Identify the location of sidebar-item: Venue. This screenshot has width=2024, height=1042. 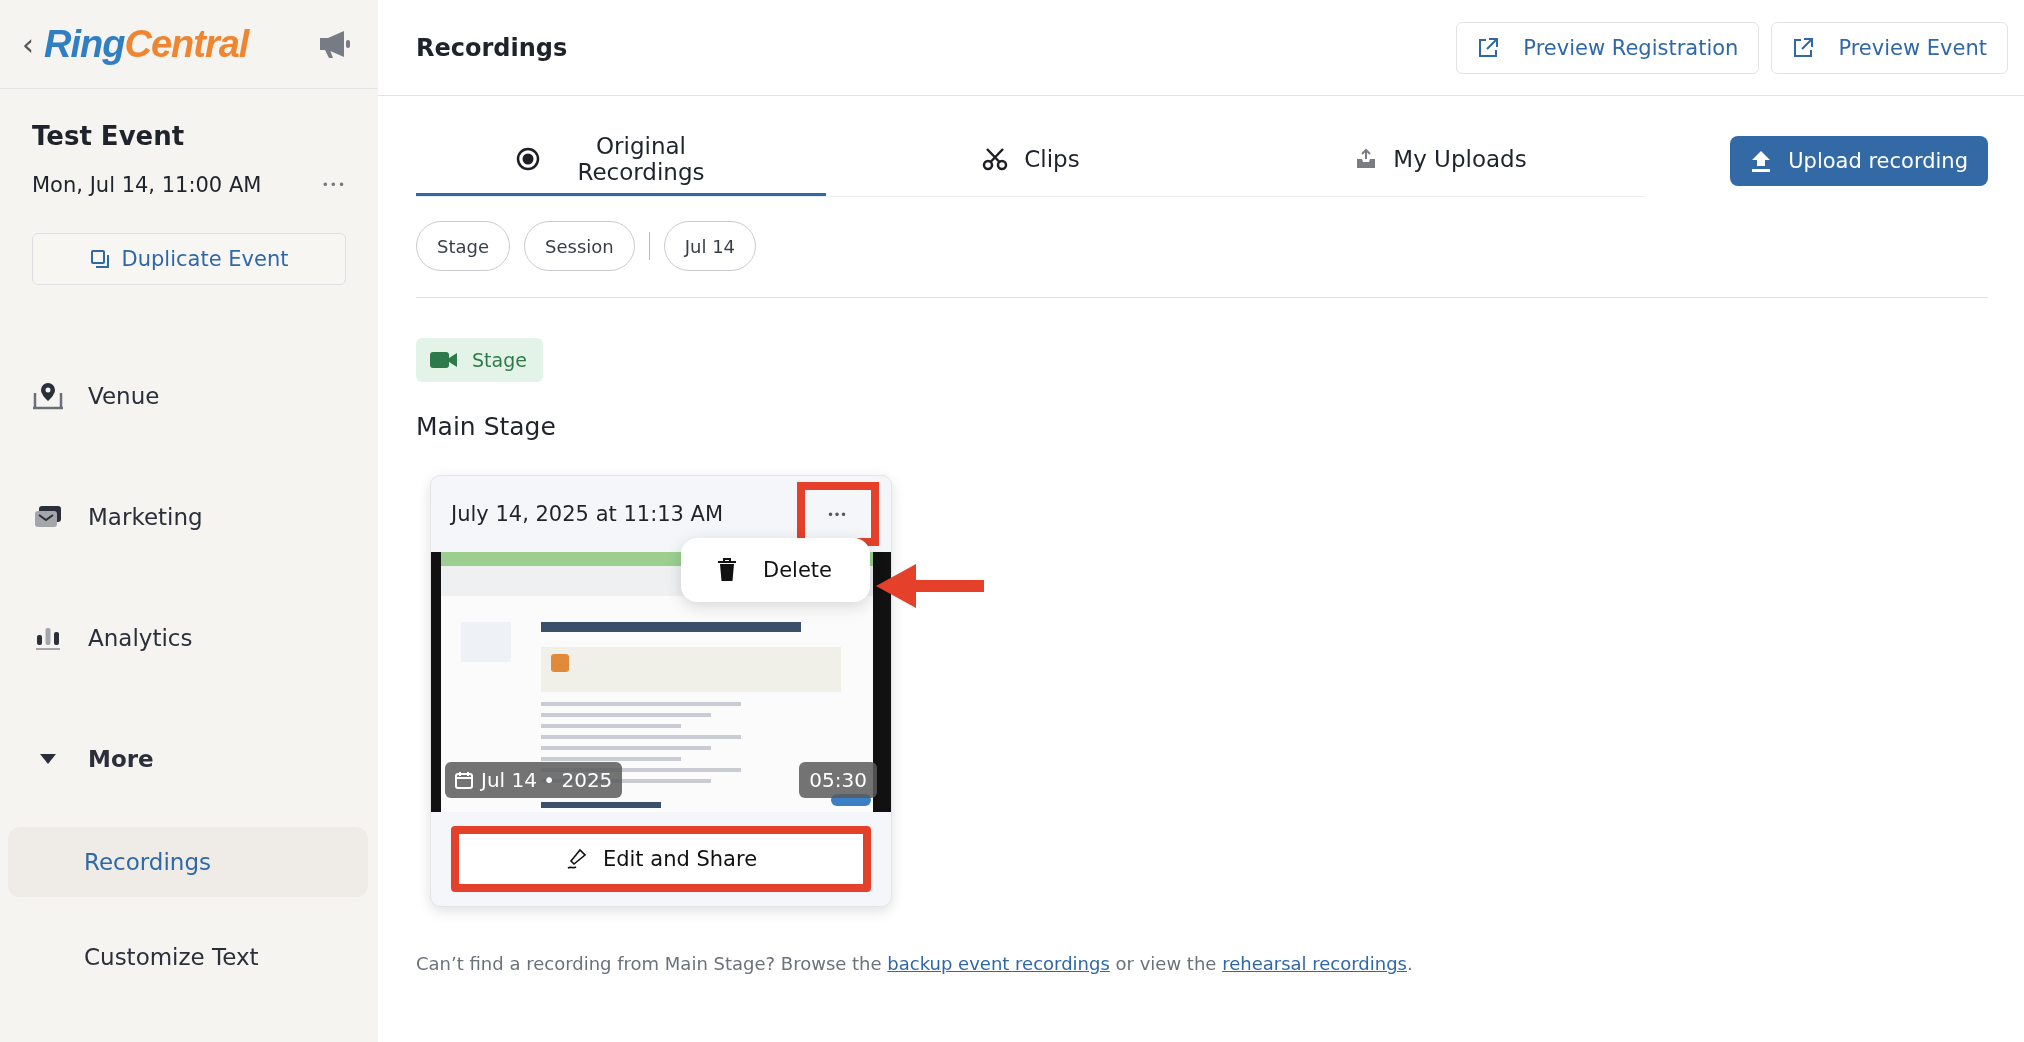
(189, 395).